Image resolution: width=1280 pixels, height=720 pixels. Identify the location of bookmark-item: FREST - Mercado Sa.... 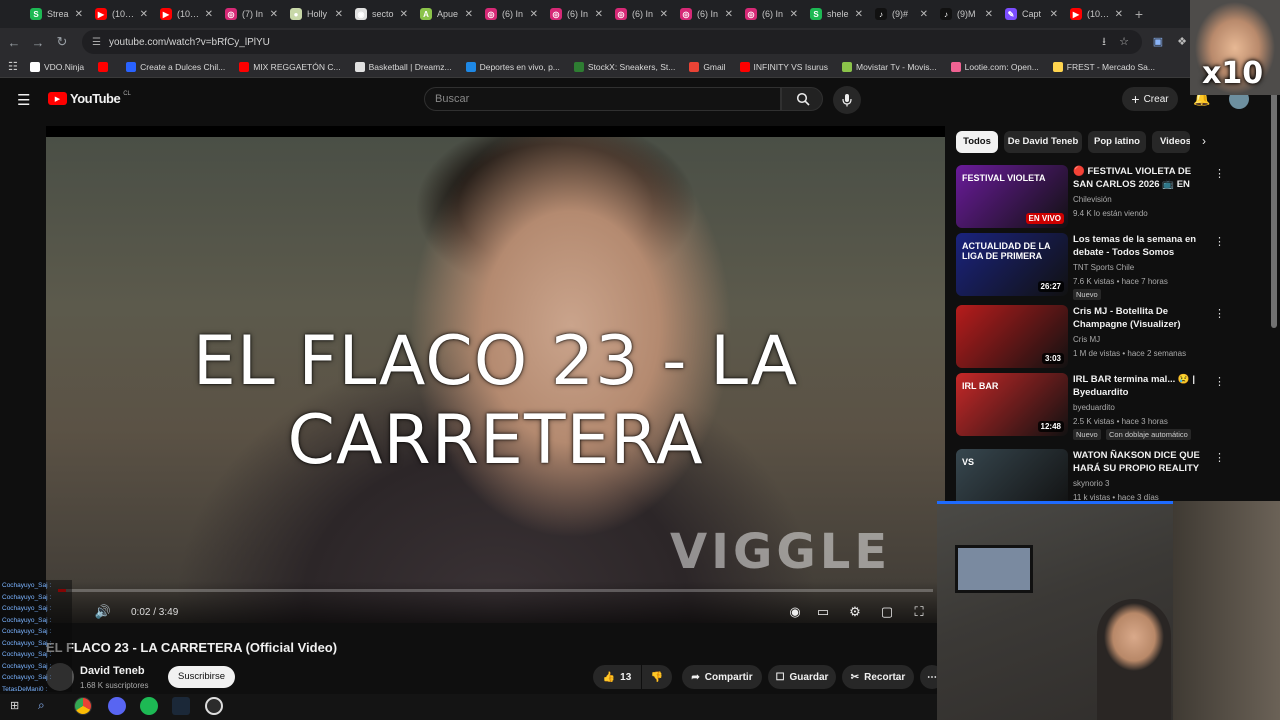
(1103, 66).